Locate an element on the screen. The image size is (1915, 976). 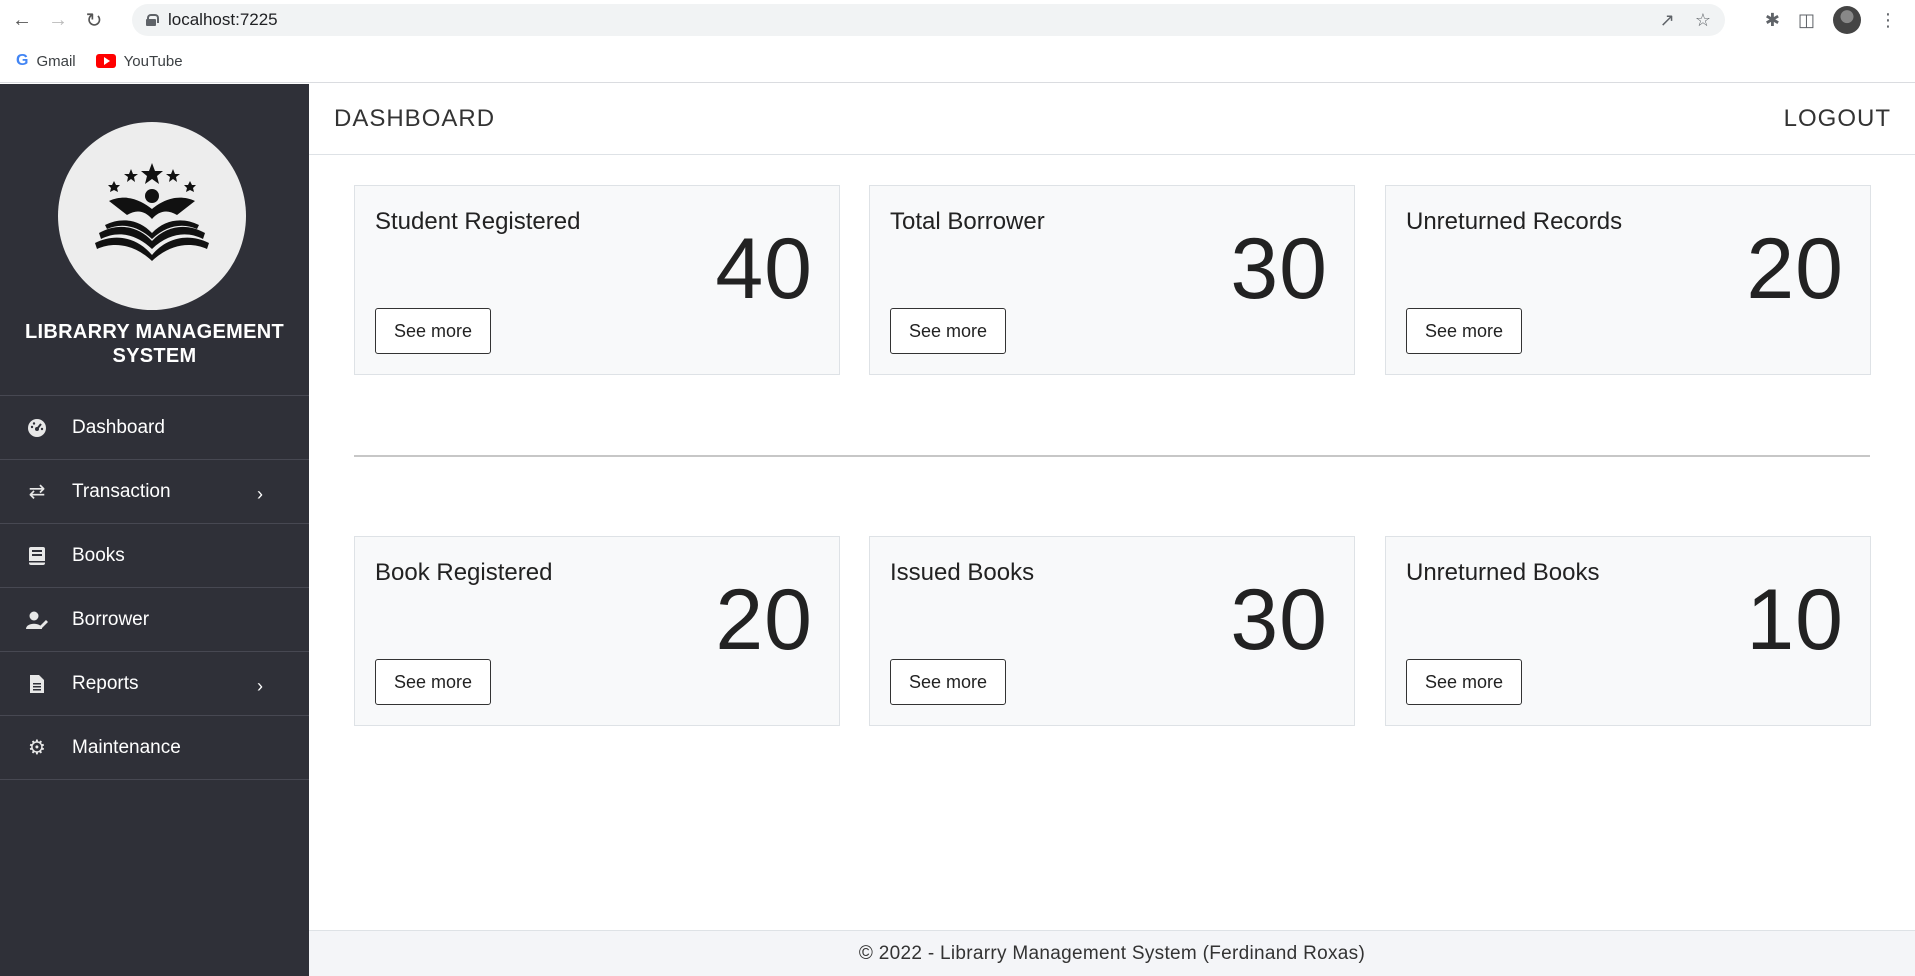
card-total-borrower: Total Borrower 30 See more is located at coordinates (1112, 280).